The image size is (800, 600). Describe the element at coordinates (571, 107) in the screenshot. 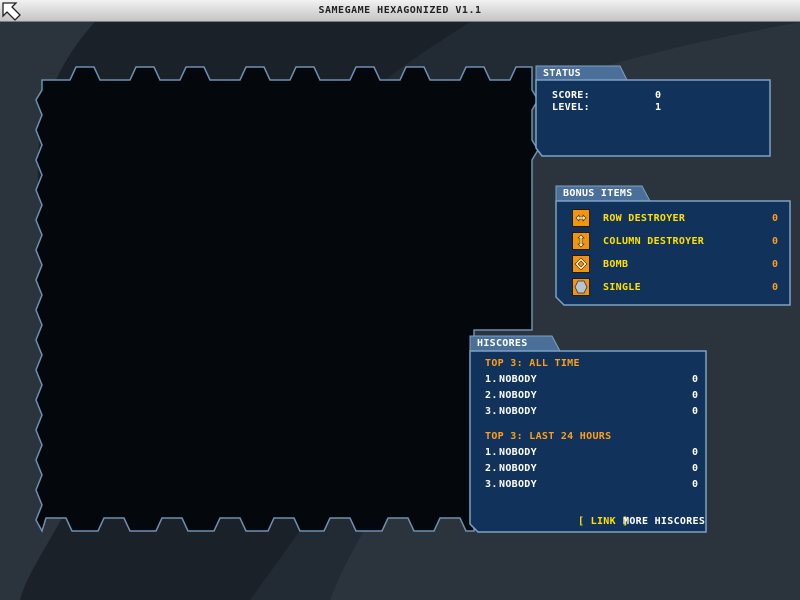

I see `level-label: LEVEL:` at that location.